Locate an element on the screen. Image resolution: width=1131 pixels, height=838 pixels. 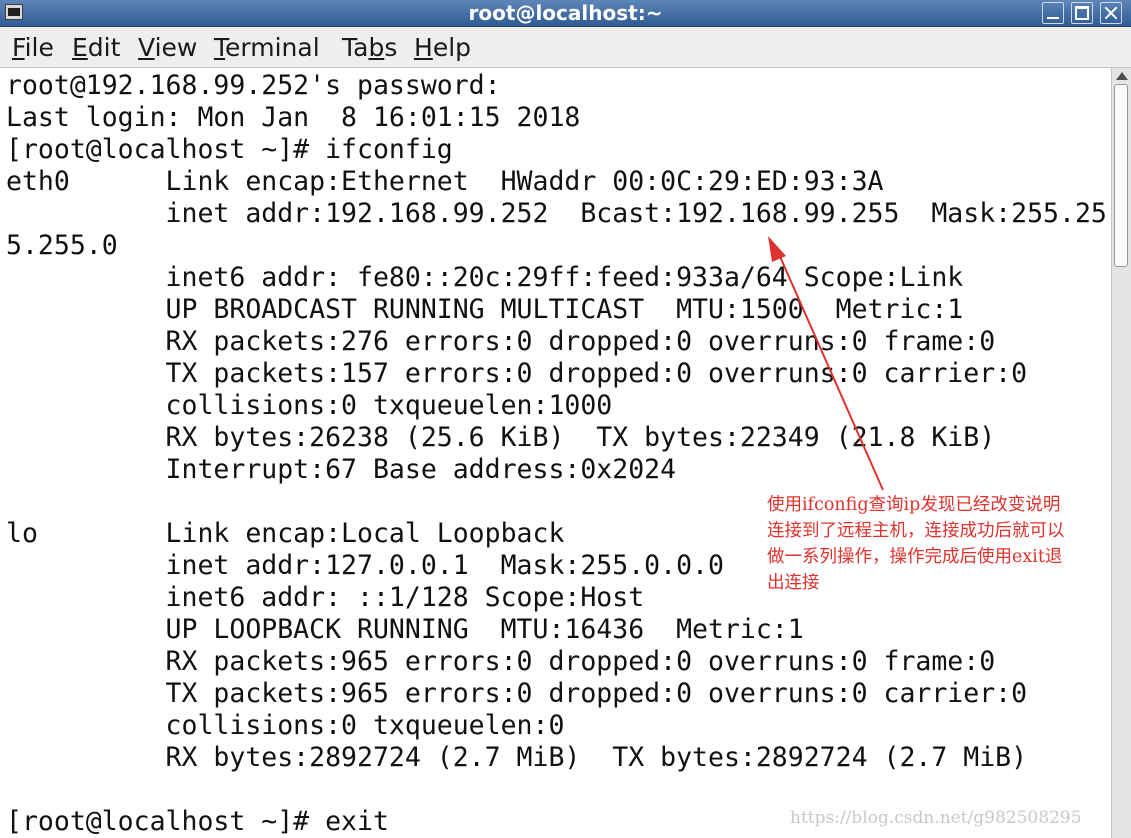
terminal-line: [root@localhost ~]# ifconfig is located at coordinates (229, 149).